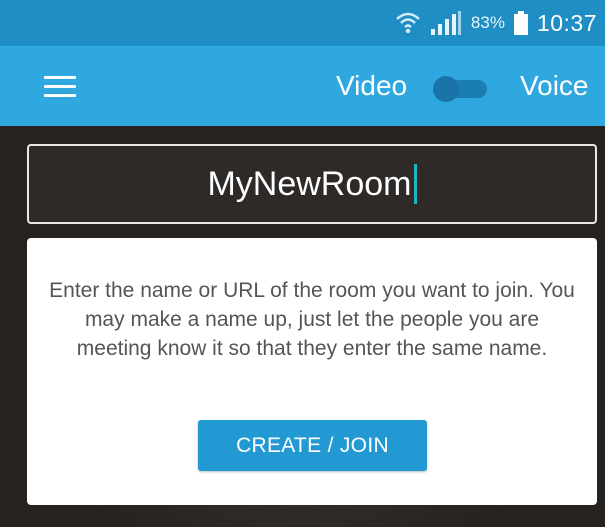 The width and height of the screenshot is (605, 527). I want to click on voice-mode-label: Voice, so click(554, 86).